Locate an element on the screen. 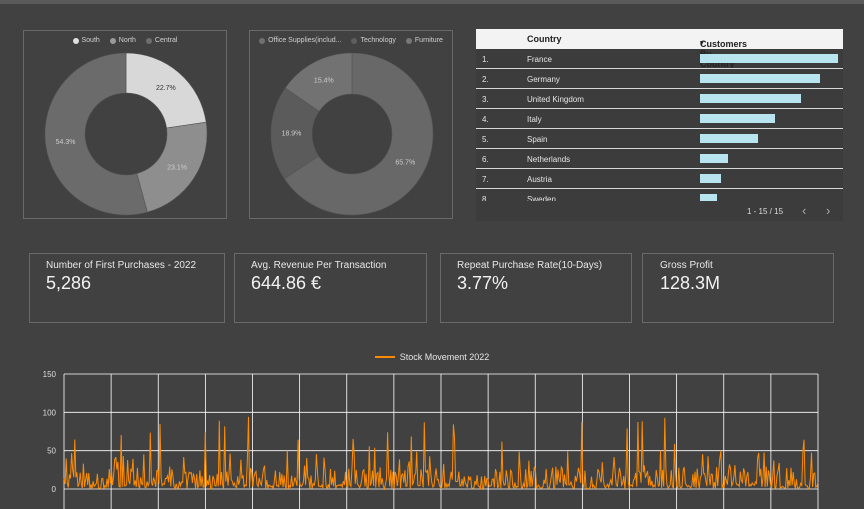 The image size is (864, 509). table-pager: 1 - 15 / 15 ‹ › is located at coordinates (659, 211).